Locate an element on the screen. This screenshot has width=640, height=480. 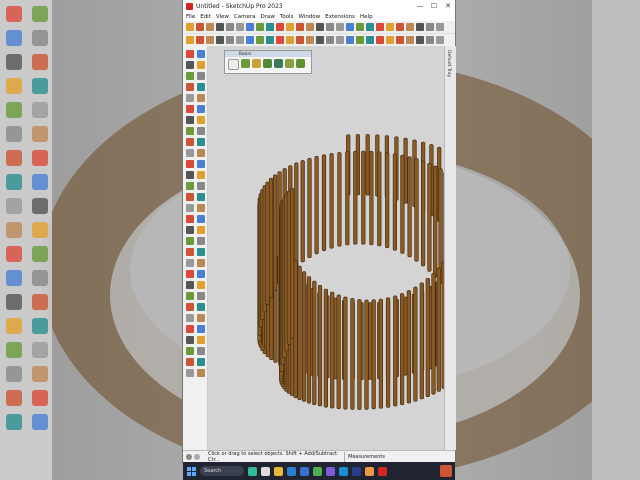
menu-window: Window is located at coordinates (309, 17).